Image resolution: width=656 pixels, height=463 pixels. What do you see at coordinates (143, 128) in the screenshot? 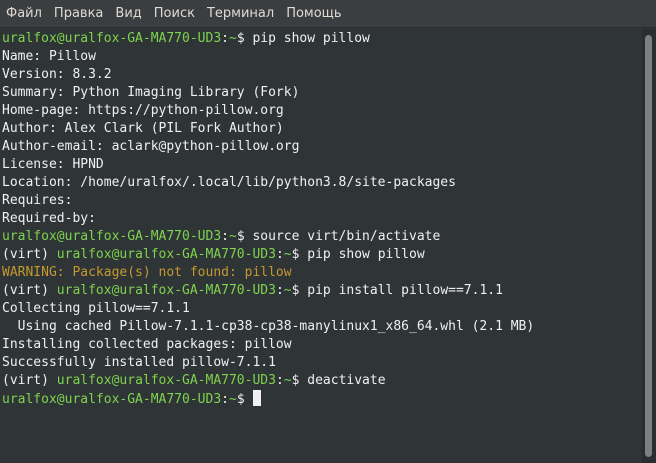
I see `output-text: Author: Alex Clark (PIL Fork Author)` at bounding box center [143, 128].